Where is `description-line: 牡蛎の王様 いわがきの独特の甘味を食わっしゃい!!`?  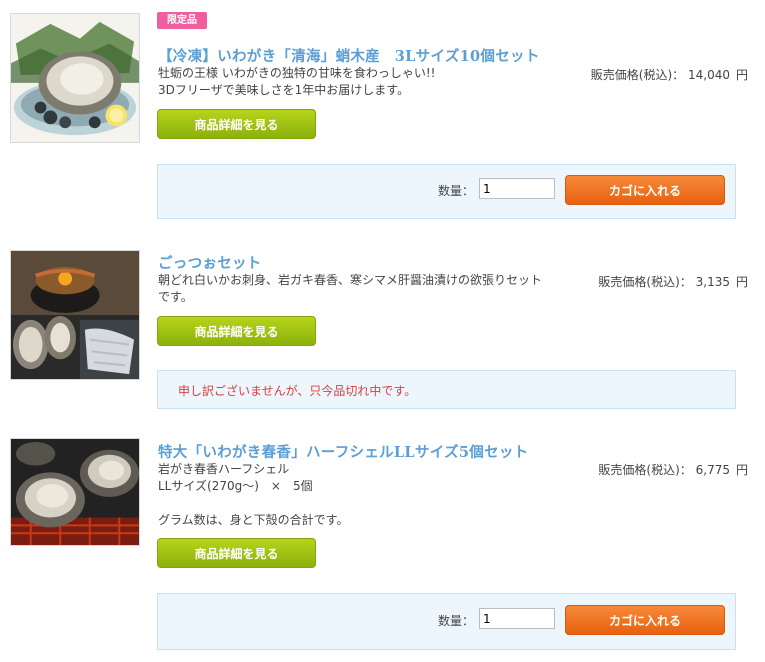 description-line: 牡蛎の王様 いわがきの独特の甘味を食わっしゃい!! is located at coordinates (297, 73).